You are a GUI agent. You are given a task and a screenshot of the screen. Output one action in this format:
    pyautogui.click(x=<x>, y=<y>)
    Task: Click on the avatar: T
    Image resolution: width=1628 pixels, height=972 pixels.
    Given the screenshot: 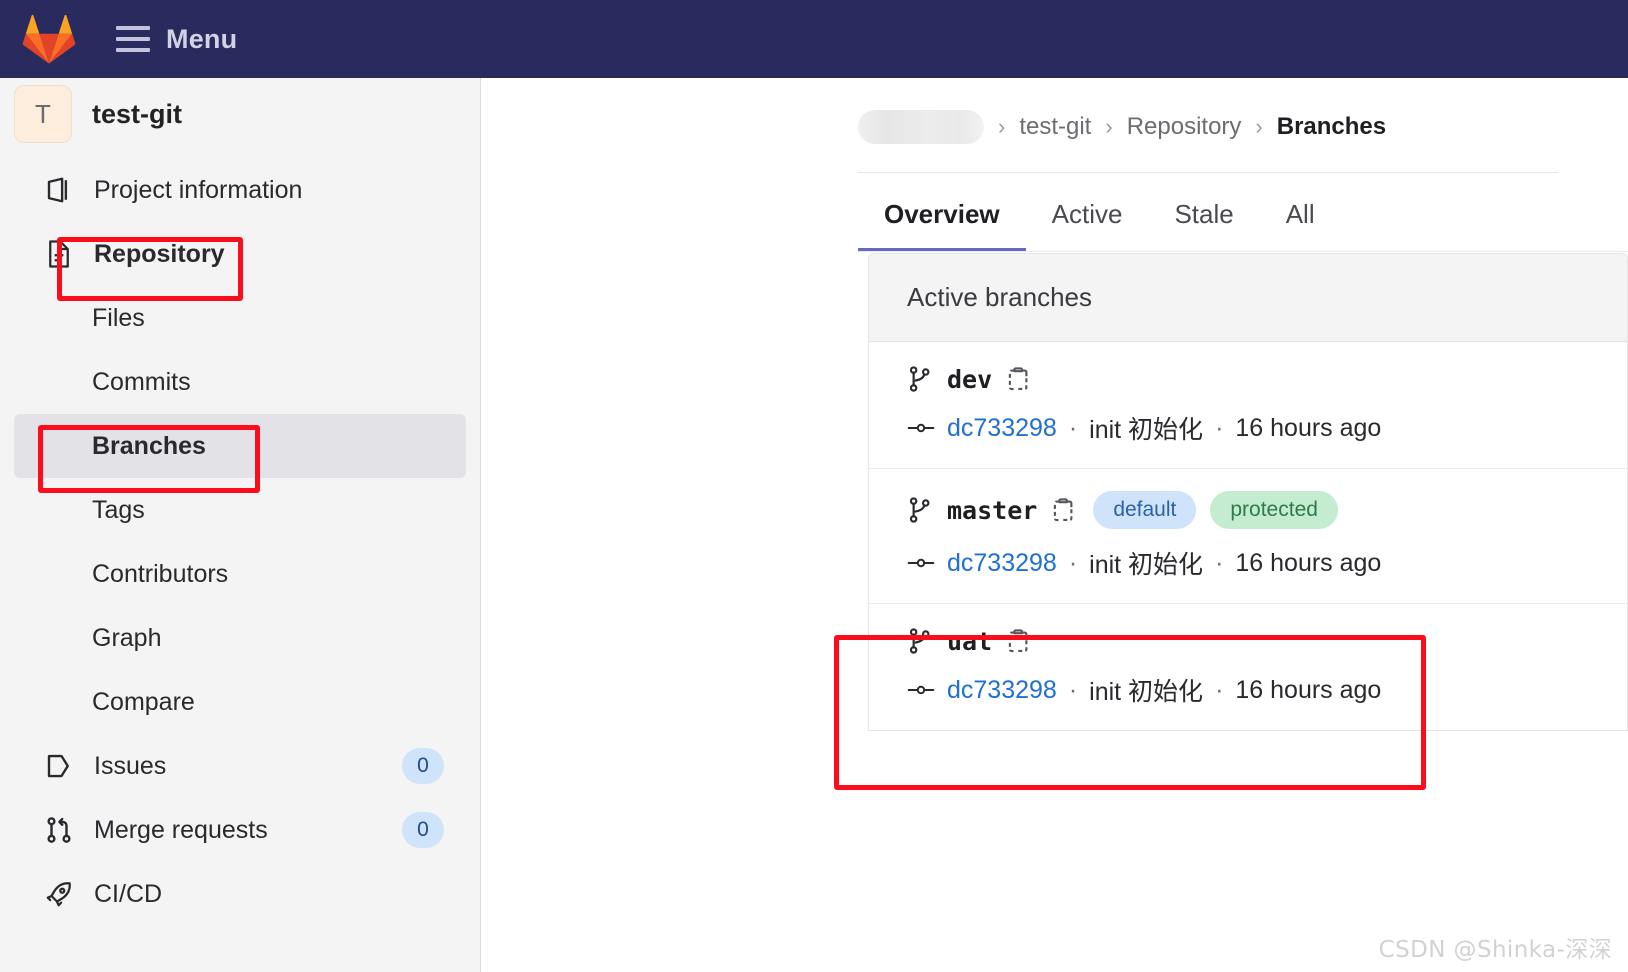 What is the action you would take?
    pyautogui.click(x=43, y=114)
    